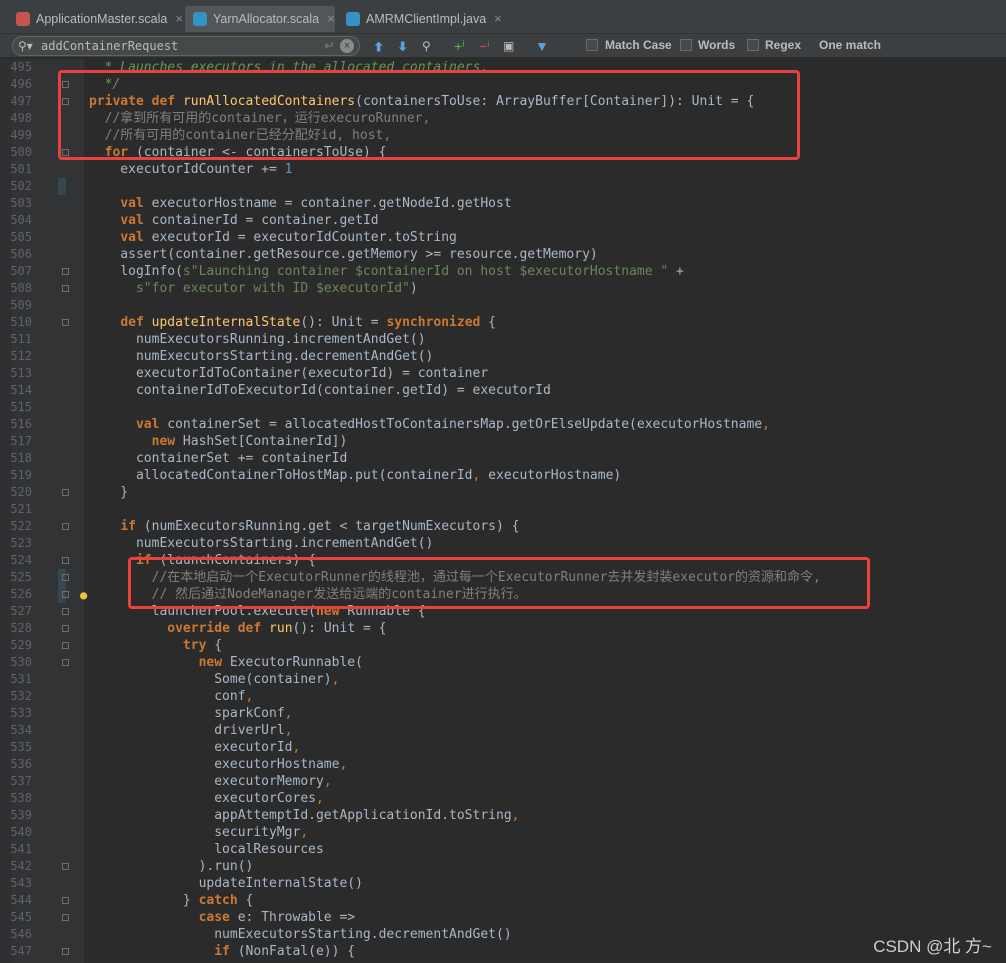 This screenshot has width=1006, height=963. I want to click on code-line: 517 new HashSet[ContainerId]), so click(503, 441).